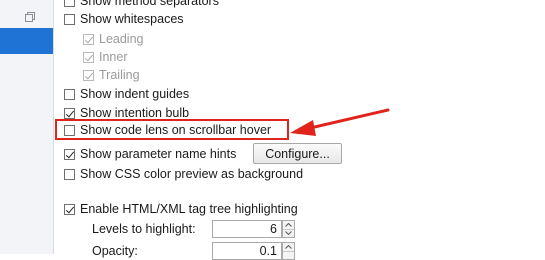 The height and width of the screenshot is (260, 545). I want to click on option-tag-tree-highlighting: Enable HTML/XML tag tree highlighting, so click(181, 209).